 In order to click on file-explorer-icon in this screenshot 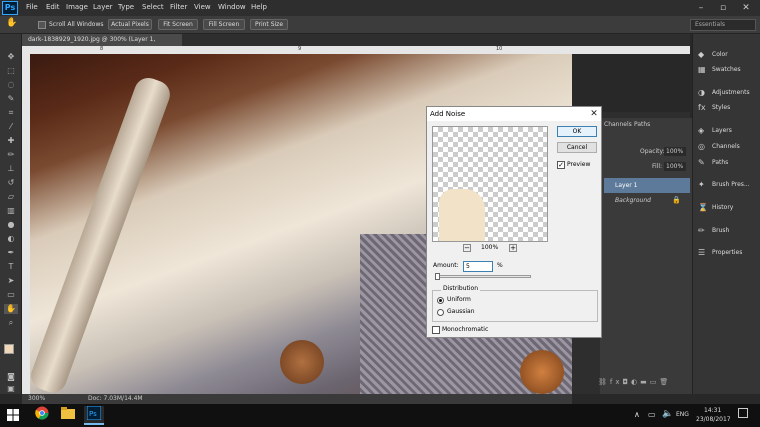, I will do `click(68, 415)`.